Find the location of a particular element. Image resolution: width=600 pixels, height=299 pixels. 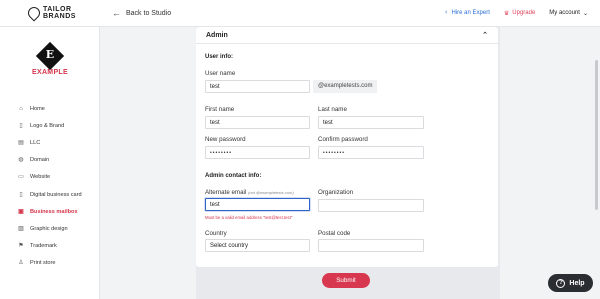

organization-label: Organization is located at coordinates (336, 192).